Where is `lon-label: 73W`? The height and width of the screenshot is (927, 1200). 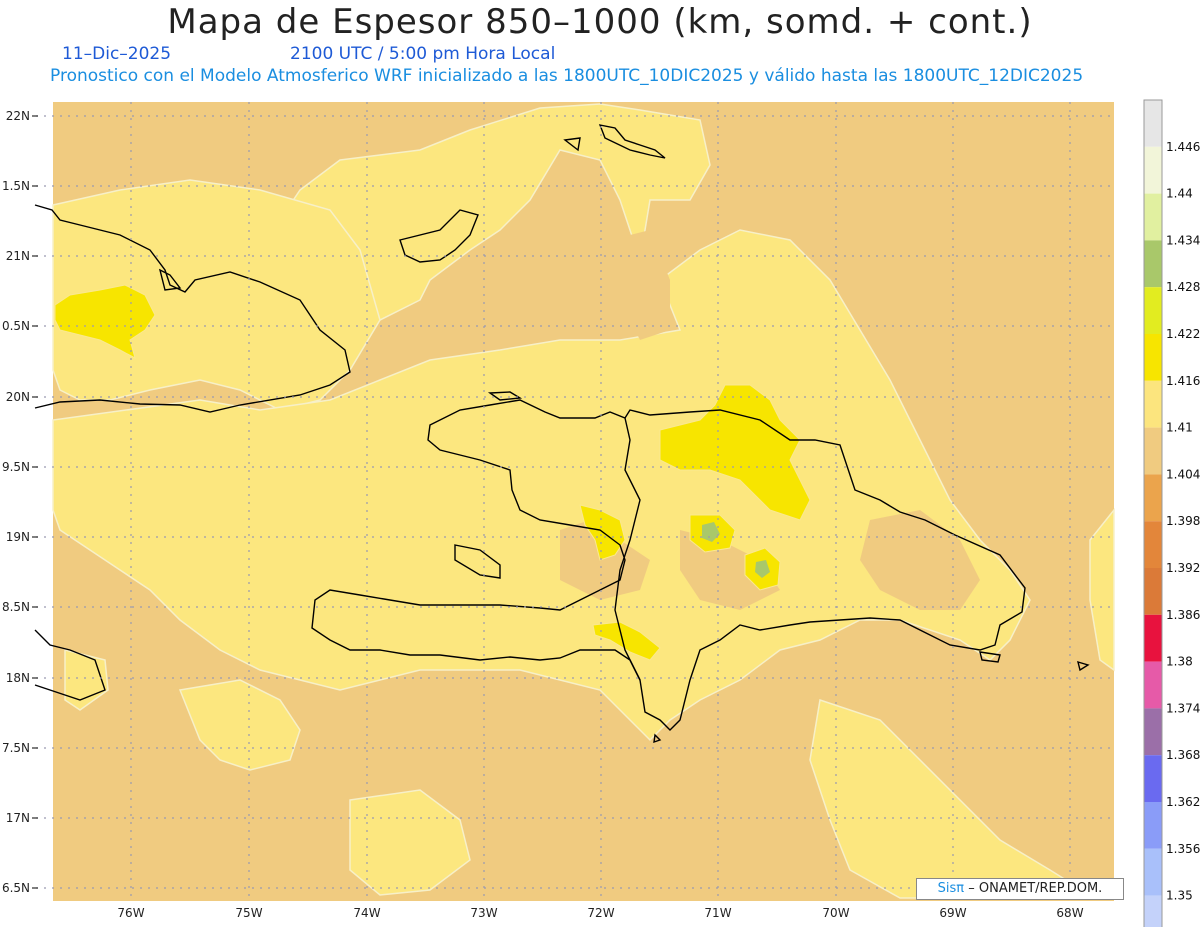 lon-label: 73W is located at coordinates (483, 913).